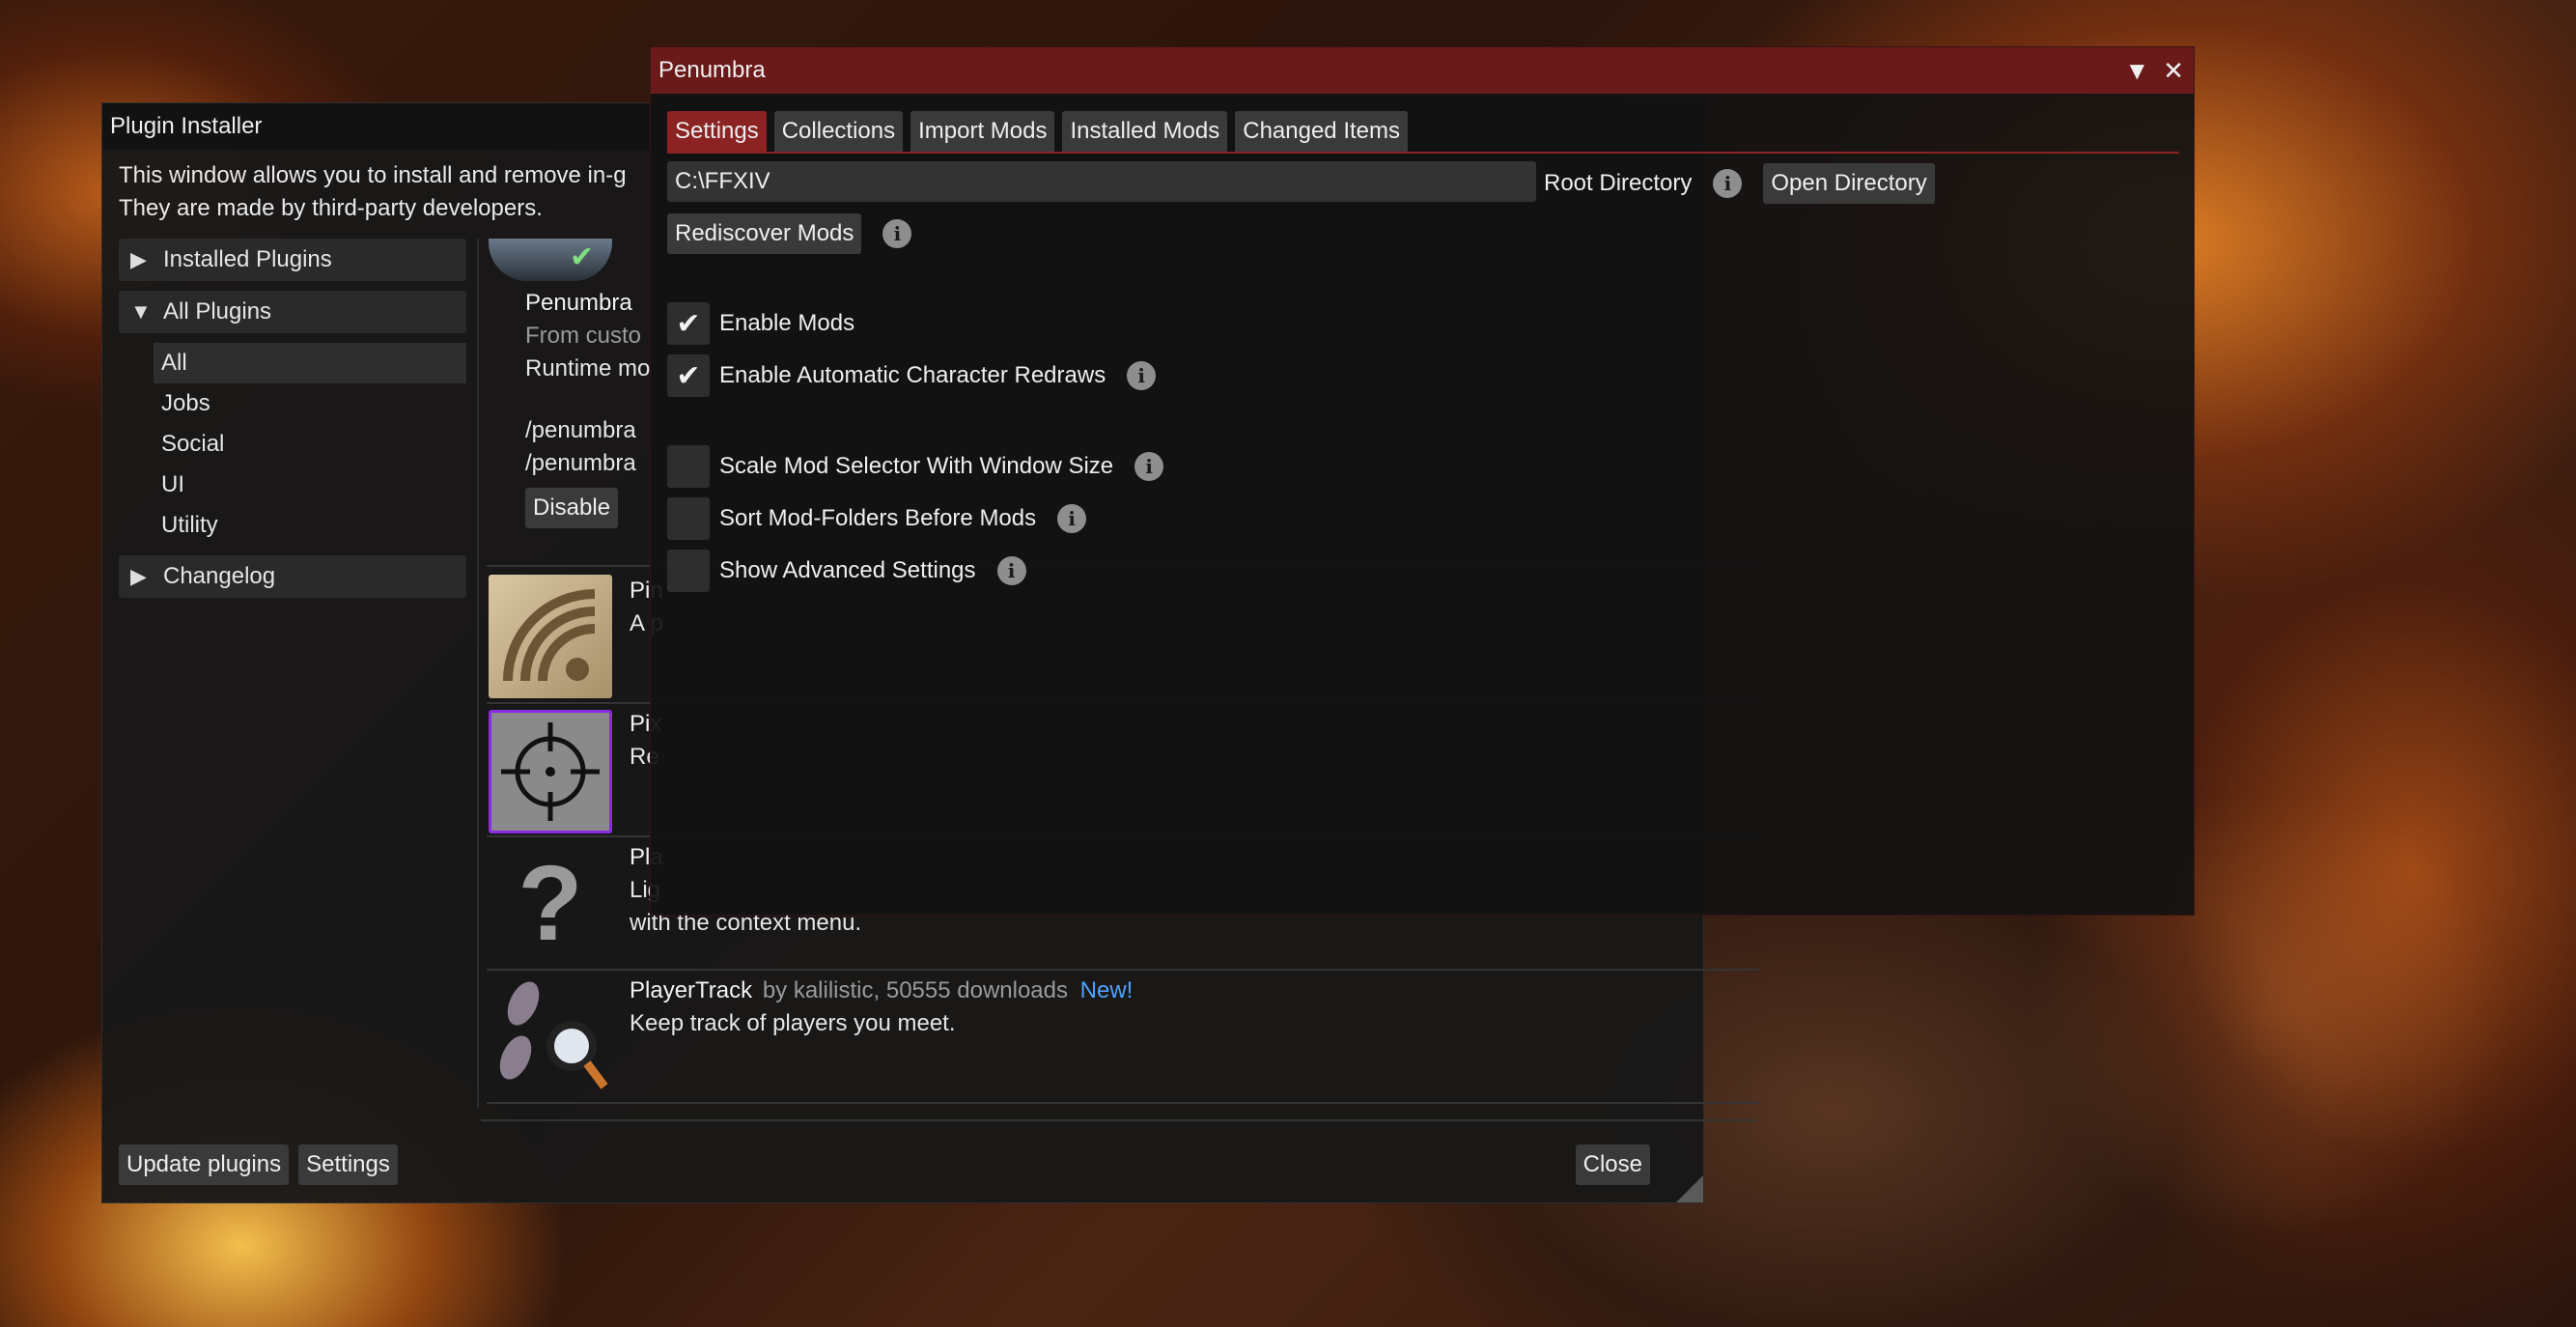 The height and width of the screenshot is (1327, 2576). I want to click on intro-line-2: They are made by third-party developers., so click(331, 208).